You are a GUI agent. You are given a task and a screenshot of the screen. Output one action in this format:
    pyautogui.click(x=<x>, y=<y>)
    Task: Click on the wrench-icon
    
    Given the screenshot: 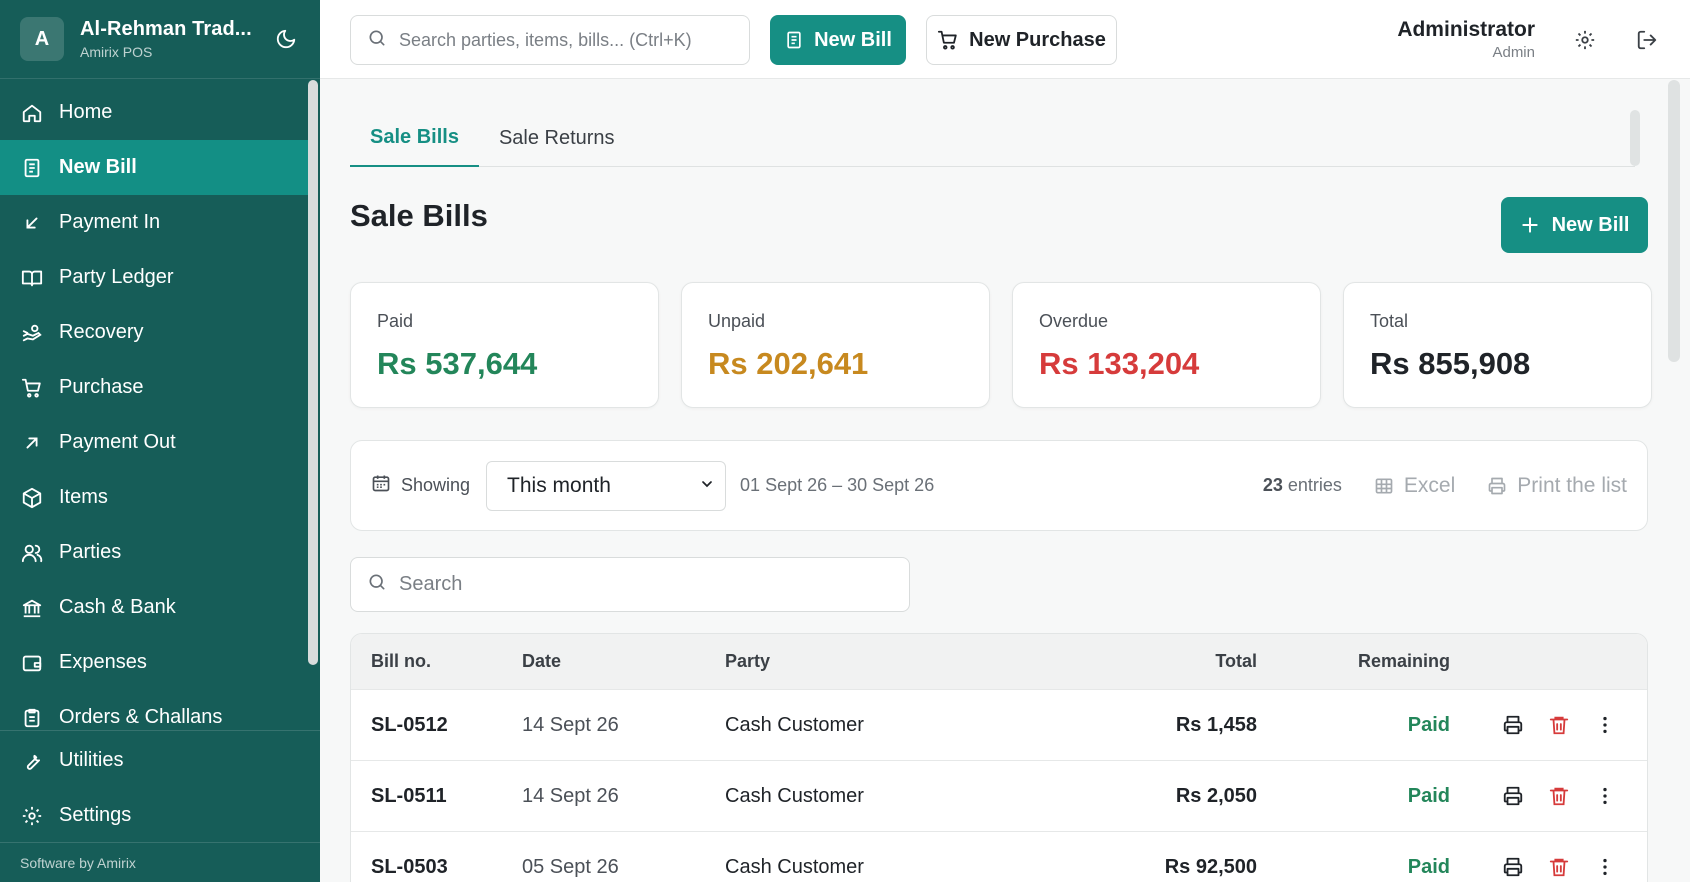 What is the action you would take?
    pyautogui.click(x=32, y=761)
    